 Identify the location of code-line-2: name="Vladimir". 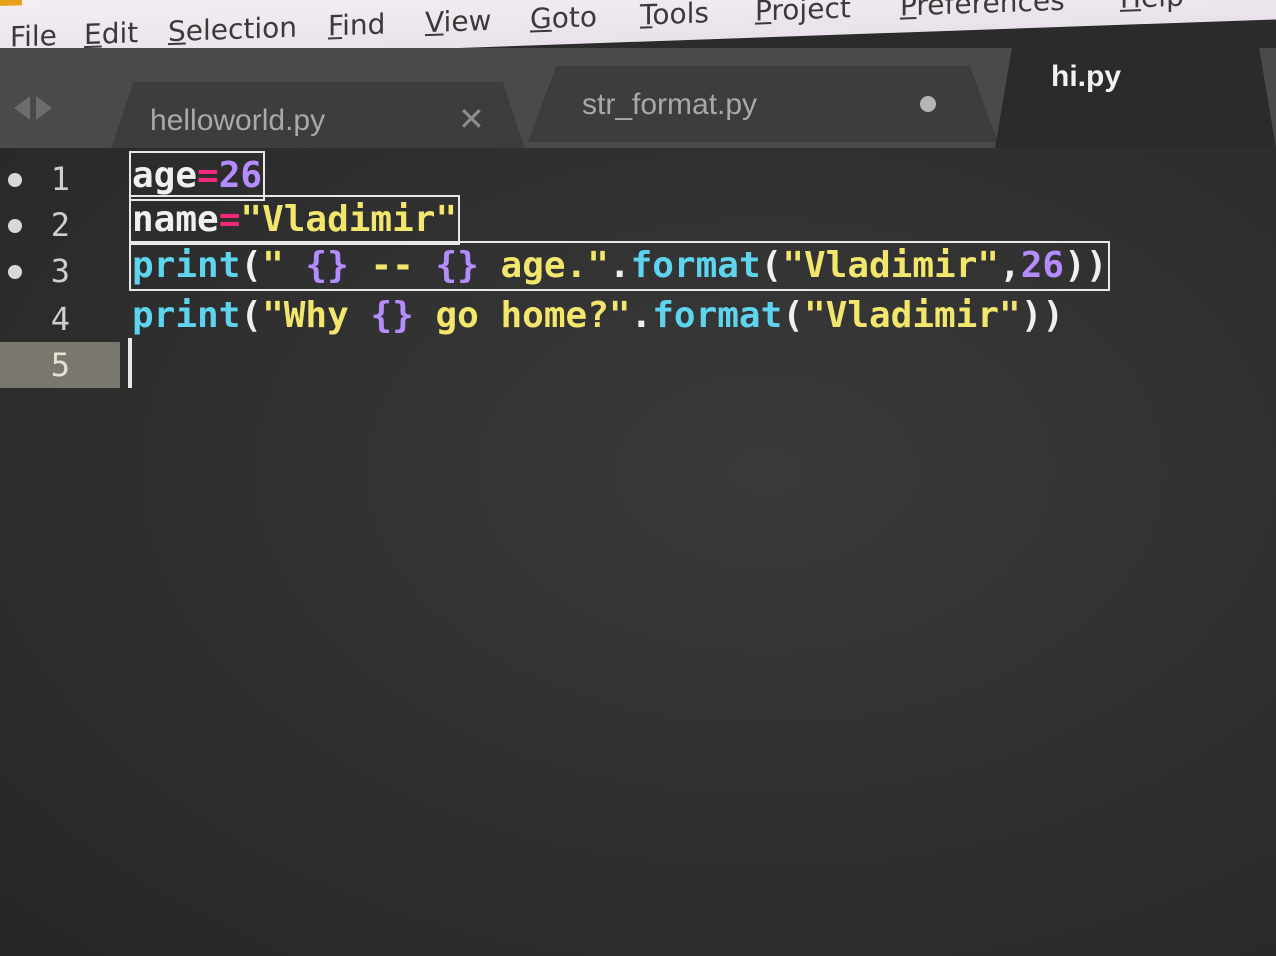
(294, 220).